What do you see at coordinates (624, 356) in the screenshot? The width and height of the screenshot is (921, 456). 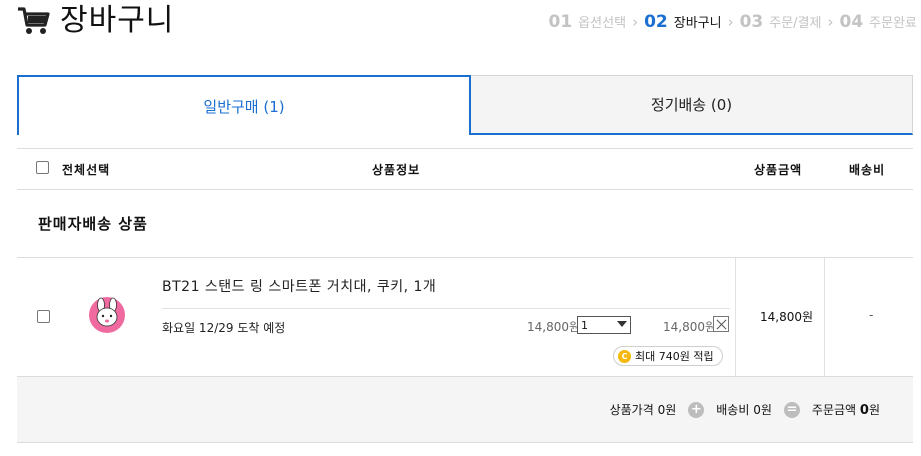 I see `coin-icon: C` at bounding box center [624, 356].